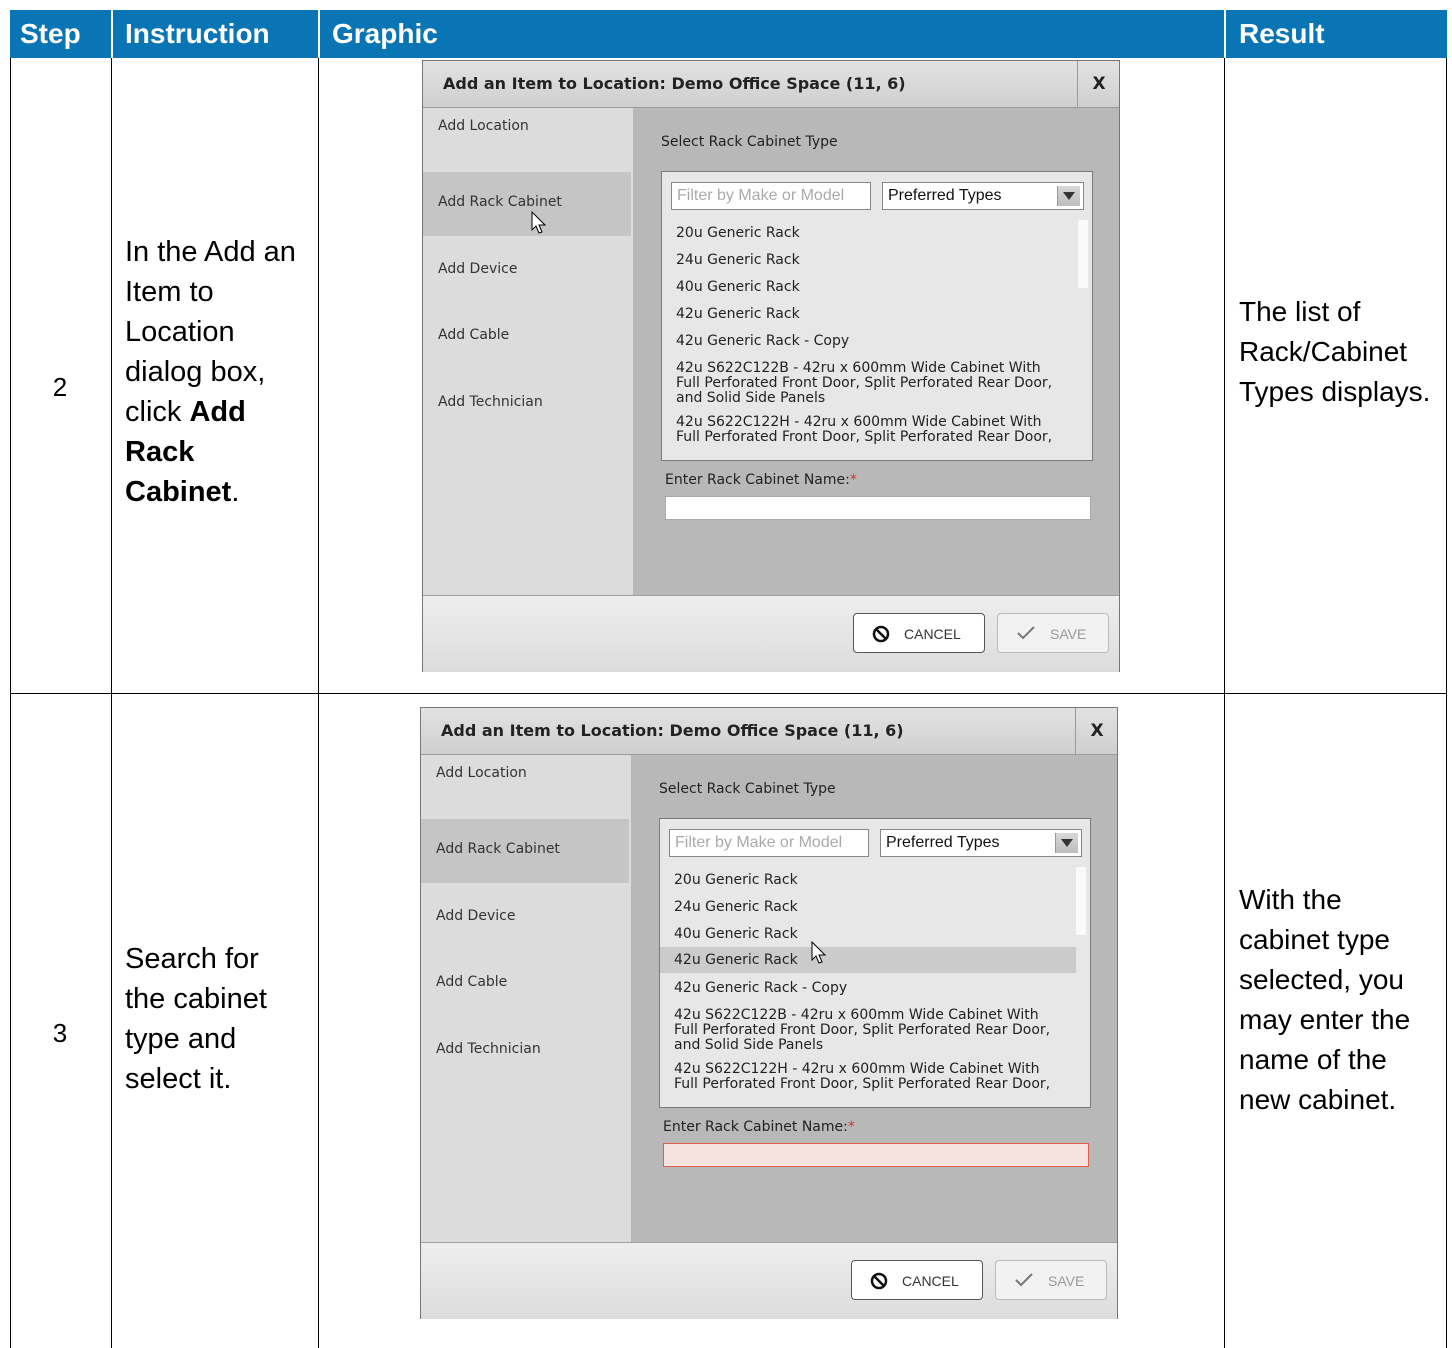 The image size is (1452, 1348). What do you see at coordinates (197, 33) in the screenshot?
I see `header-instruction: Instruction` at bounding box center [197, 33].